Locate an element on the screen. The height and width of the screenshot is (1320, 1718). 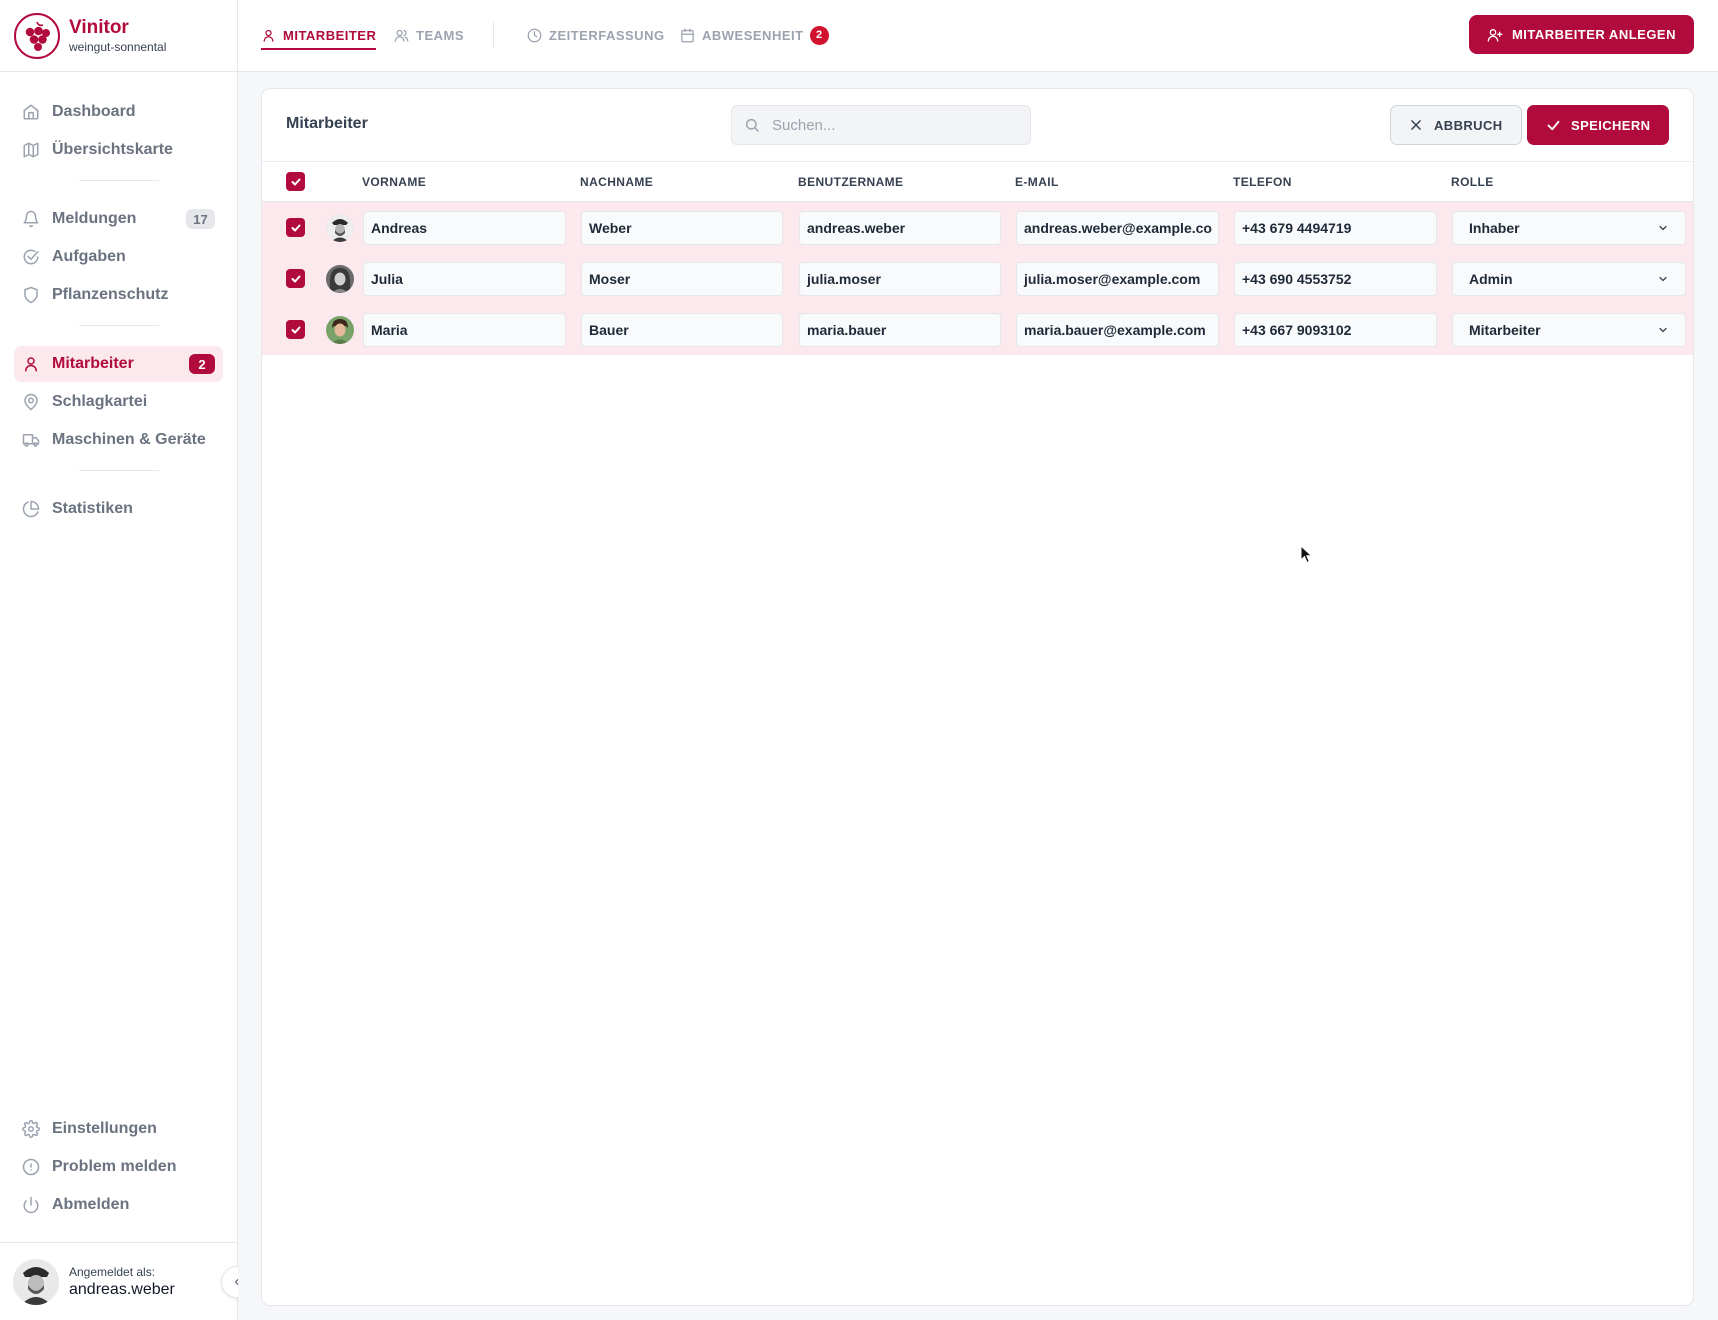
email-field: andreas.weber@example.co is located at coordinates (1117, 228).